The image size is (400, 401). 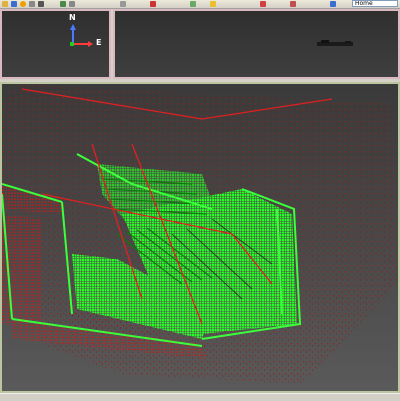 What do you see at coordinates (41, 4) in the screenshot?
I see `tool-icon` at bounding box center [41, 4].